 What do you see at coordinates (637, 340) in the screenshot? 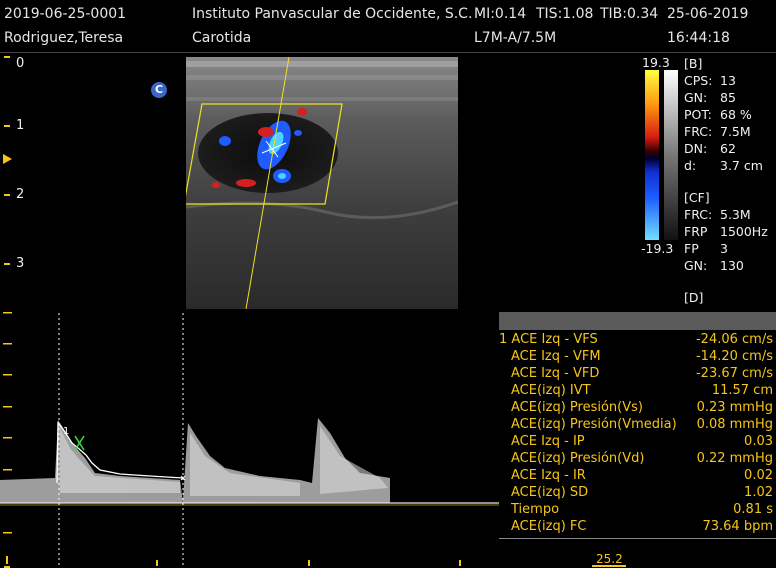
I see `measurement-row: 1 ACE Izq - VFS -24.06 cm/s` at bounding box center [637, 340].